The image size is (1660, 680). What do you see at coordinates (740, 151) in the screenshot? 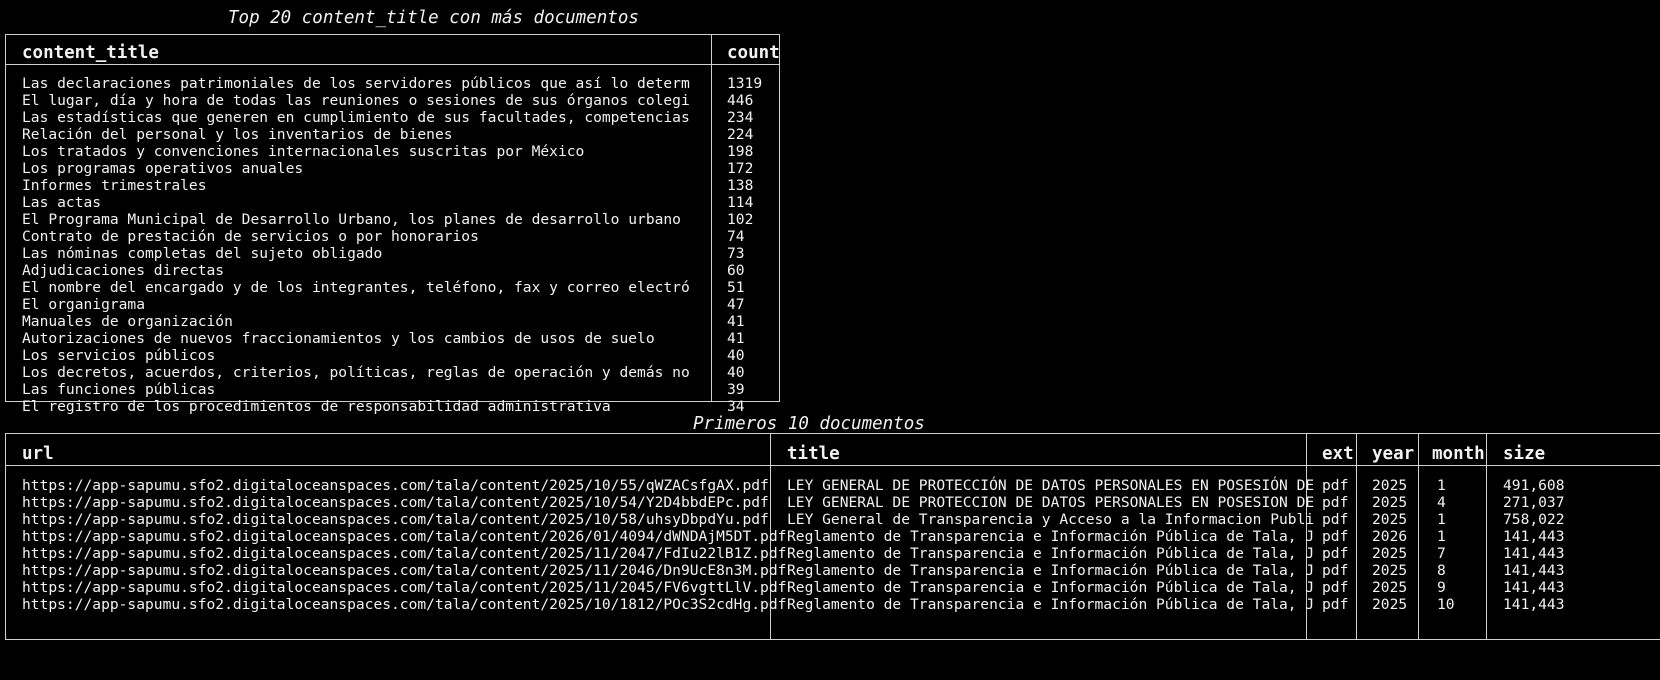
I see `cell-count: 198` at bounding box center [740, 151].